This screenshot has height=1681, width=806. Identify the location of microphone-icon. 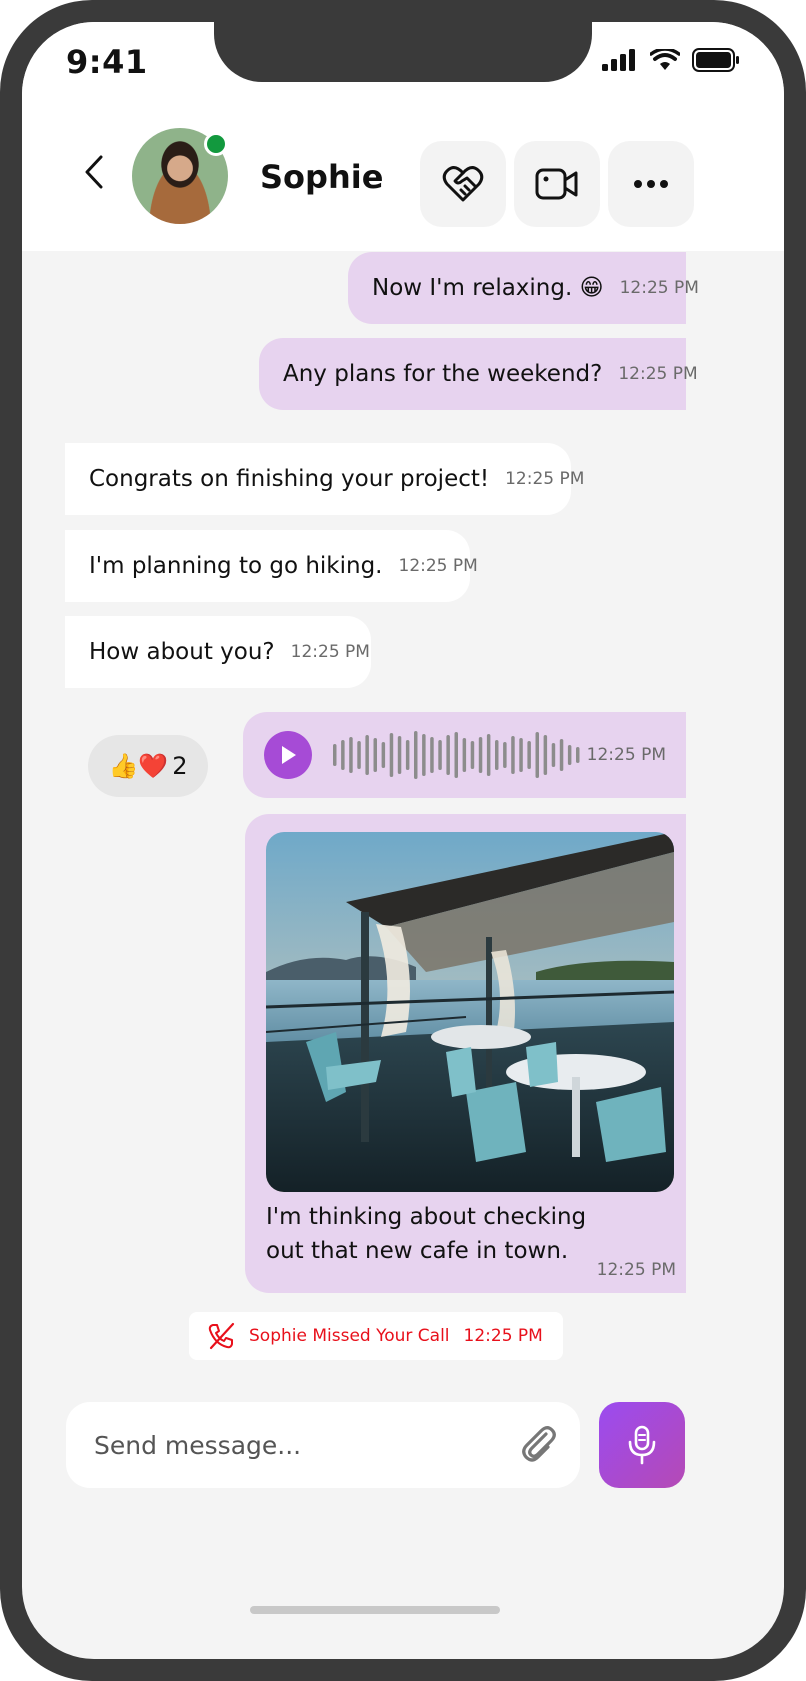
(642, 1445).